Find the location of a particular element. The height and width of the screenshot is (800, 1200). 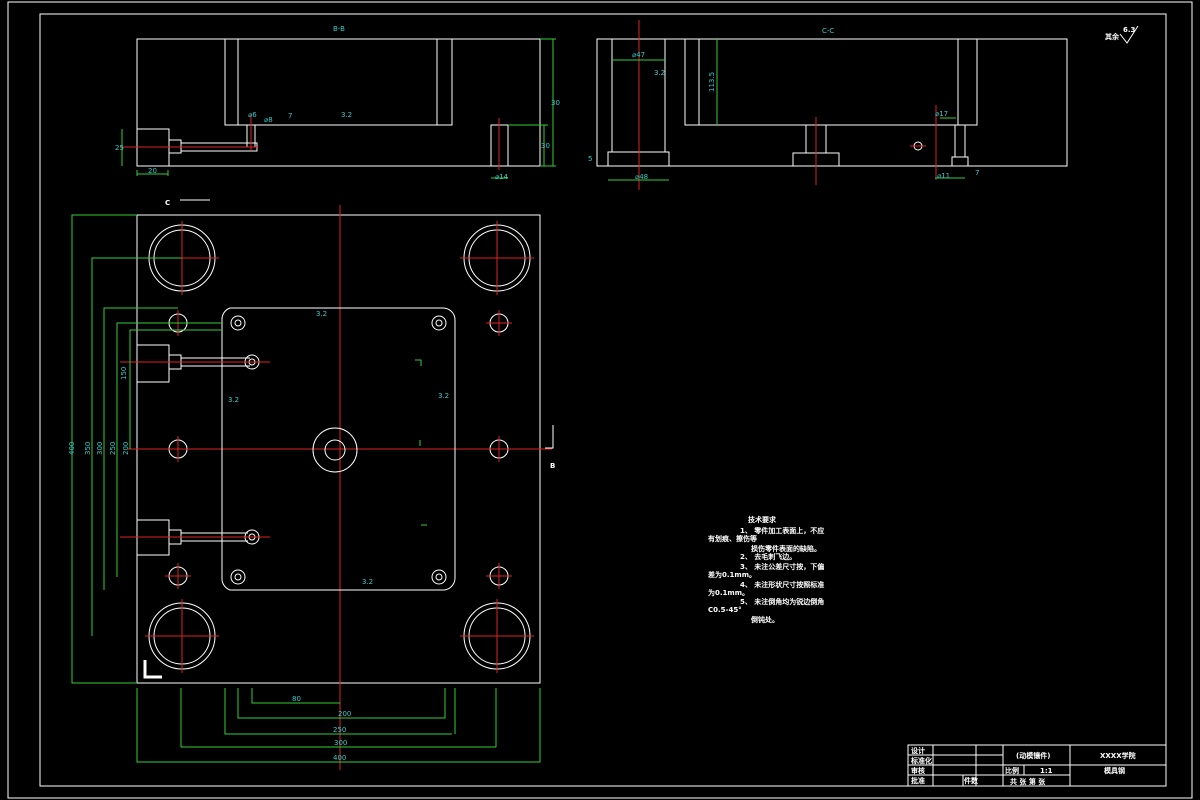

part-name: (动模镶件) is located at coordinates (1033, 755).